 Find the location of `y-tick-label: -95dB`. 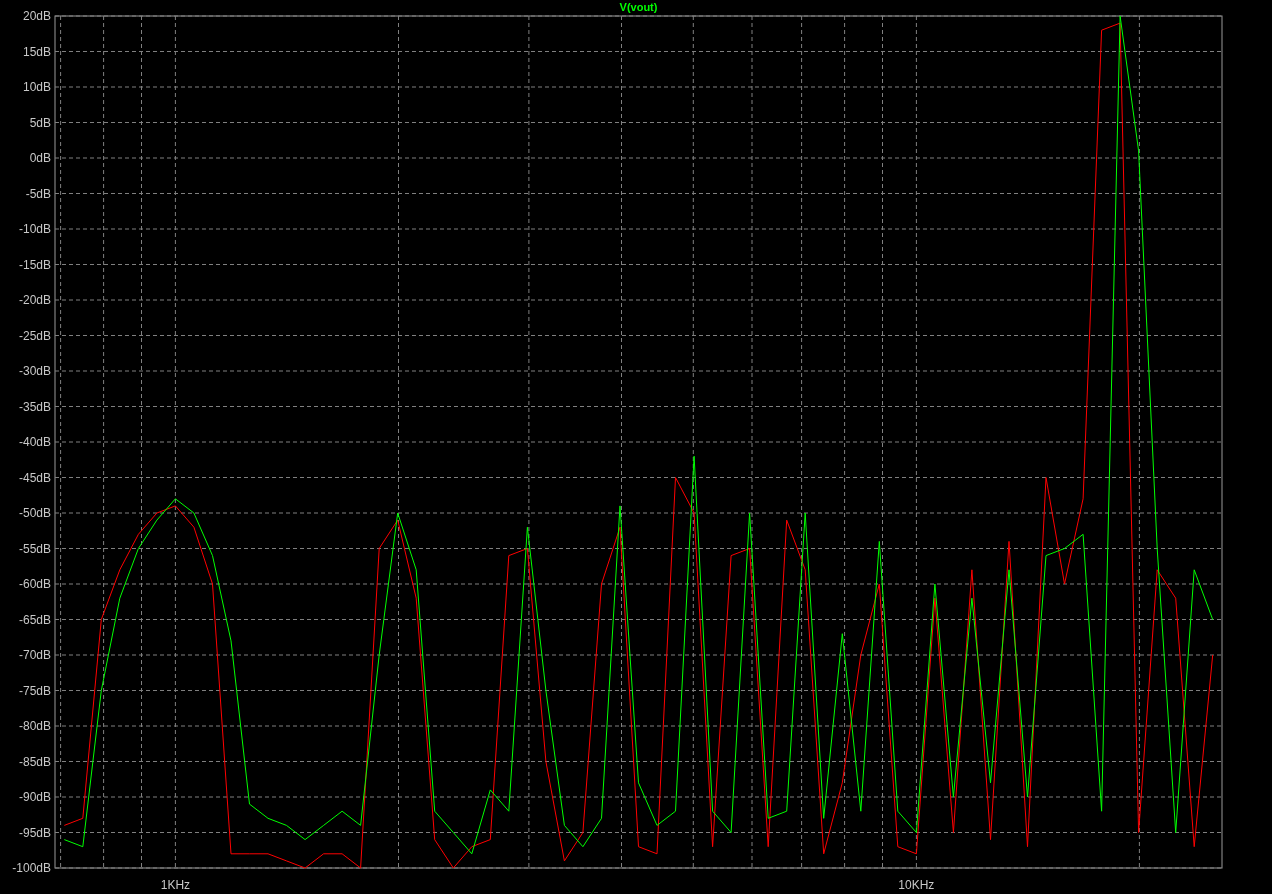

y-tick-label: -95dB is located at coordinates (34, 832).